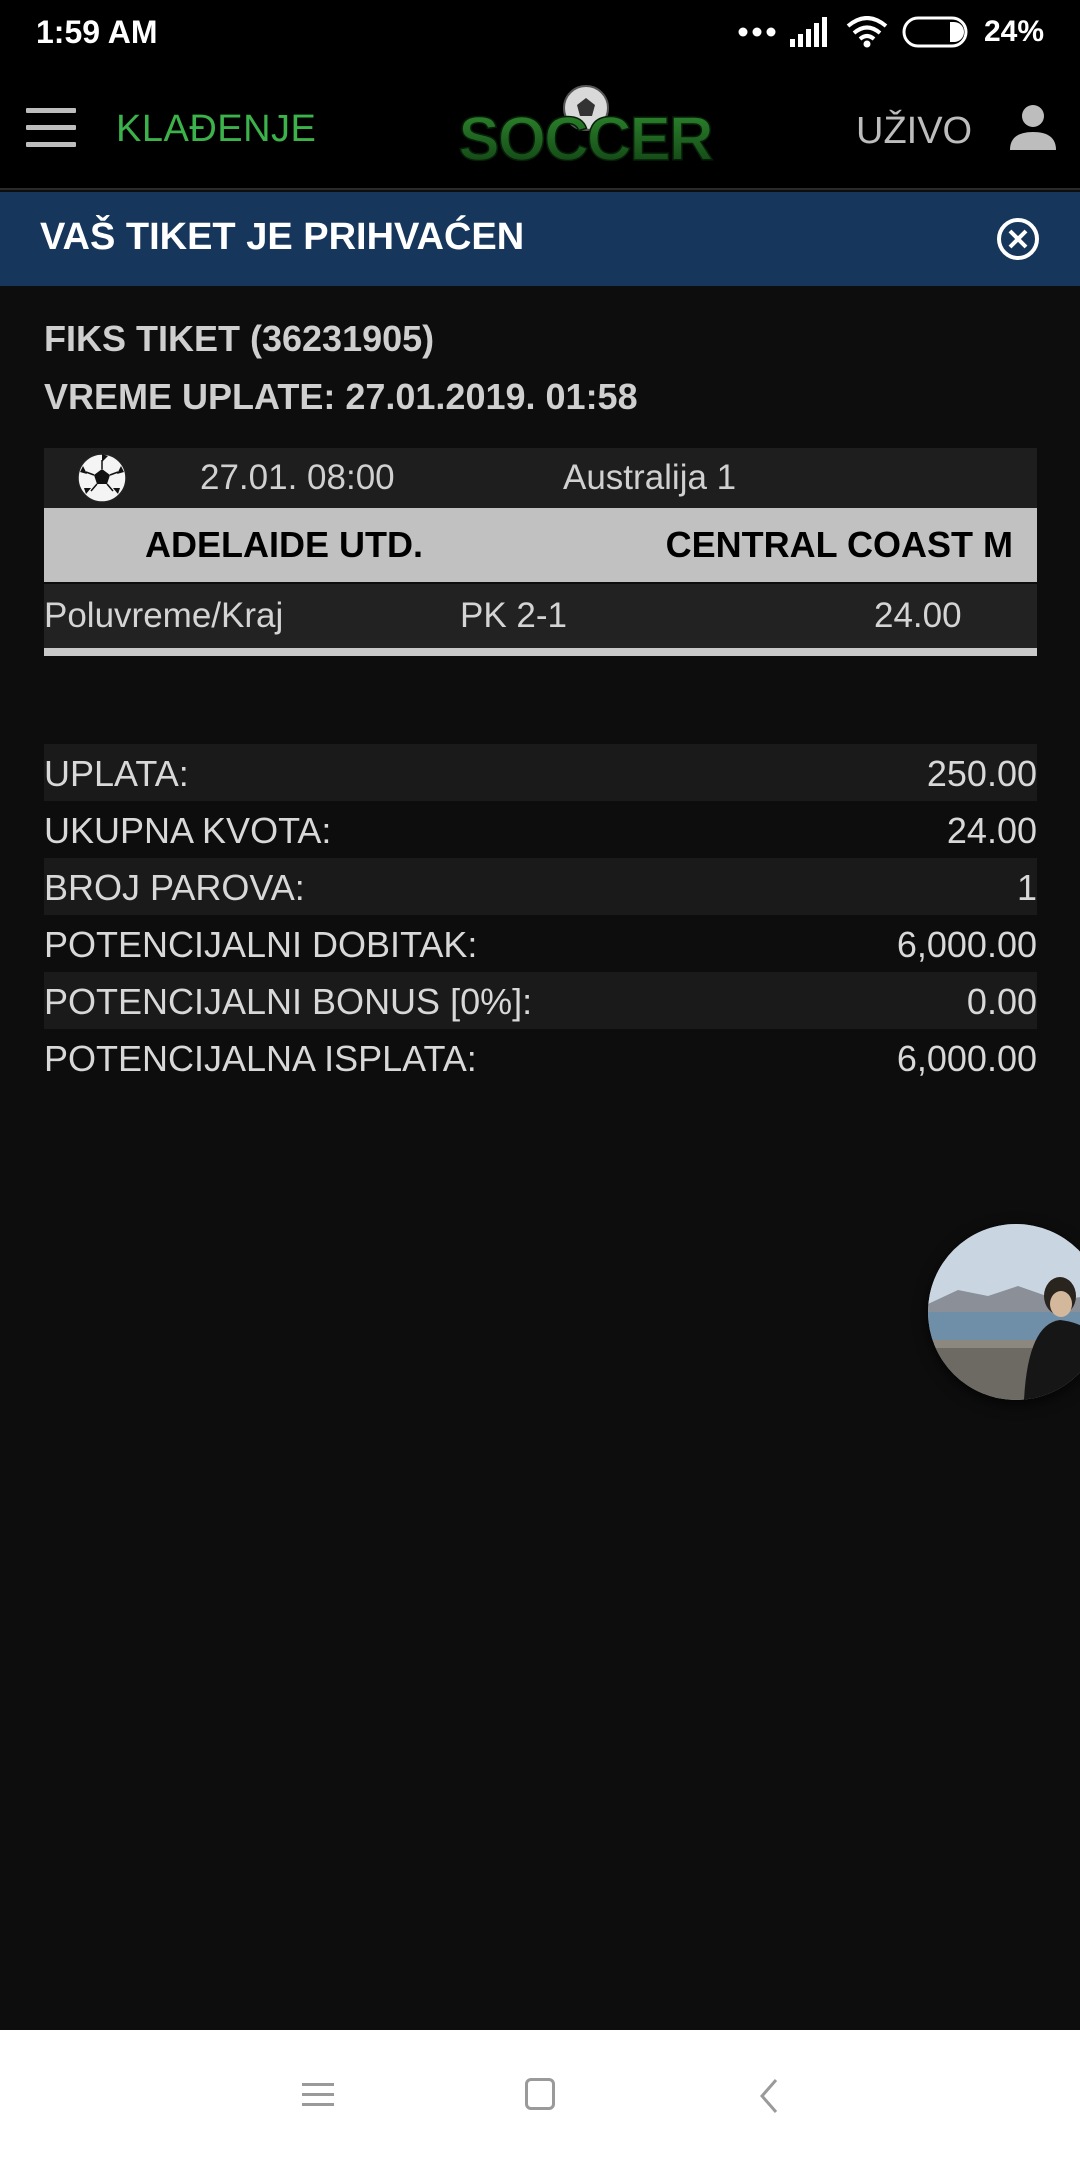 The width and height of the screenshot is (1080, 2160). Describe the element at coordinates (216, 129) in the screenshot. I see `nav-betting-link: KLAĐENJE` at that location.